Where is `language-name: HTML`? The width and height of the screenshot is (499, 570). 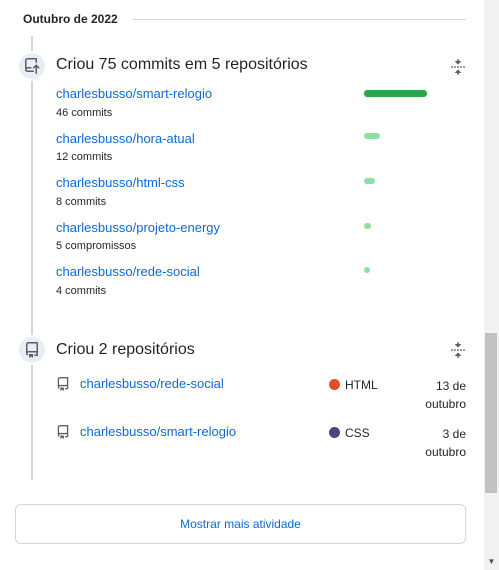 language-name: HTML is located at coordinates (361, 385).